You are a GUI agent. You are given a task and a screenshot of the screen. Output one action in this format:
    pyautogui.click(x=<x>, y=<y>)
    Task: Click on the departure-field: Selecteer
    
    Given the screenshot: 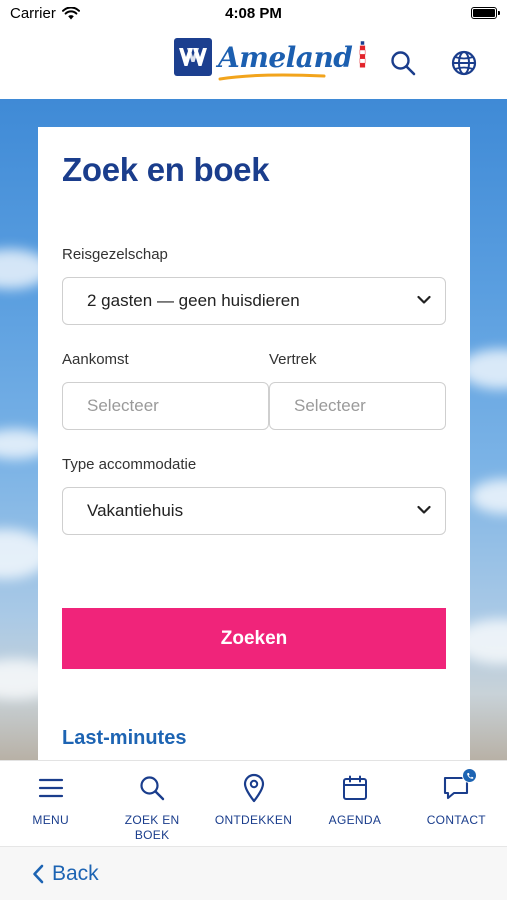 What is the action you would take?
    pyautogui.click(x=357, y=406)
    